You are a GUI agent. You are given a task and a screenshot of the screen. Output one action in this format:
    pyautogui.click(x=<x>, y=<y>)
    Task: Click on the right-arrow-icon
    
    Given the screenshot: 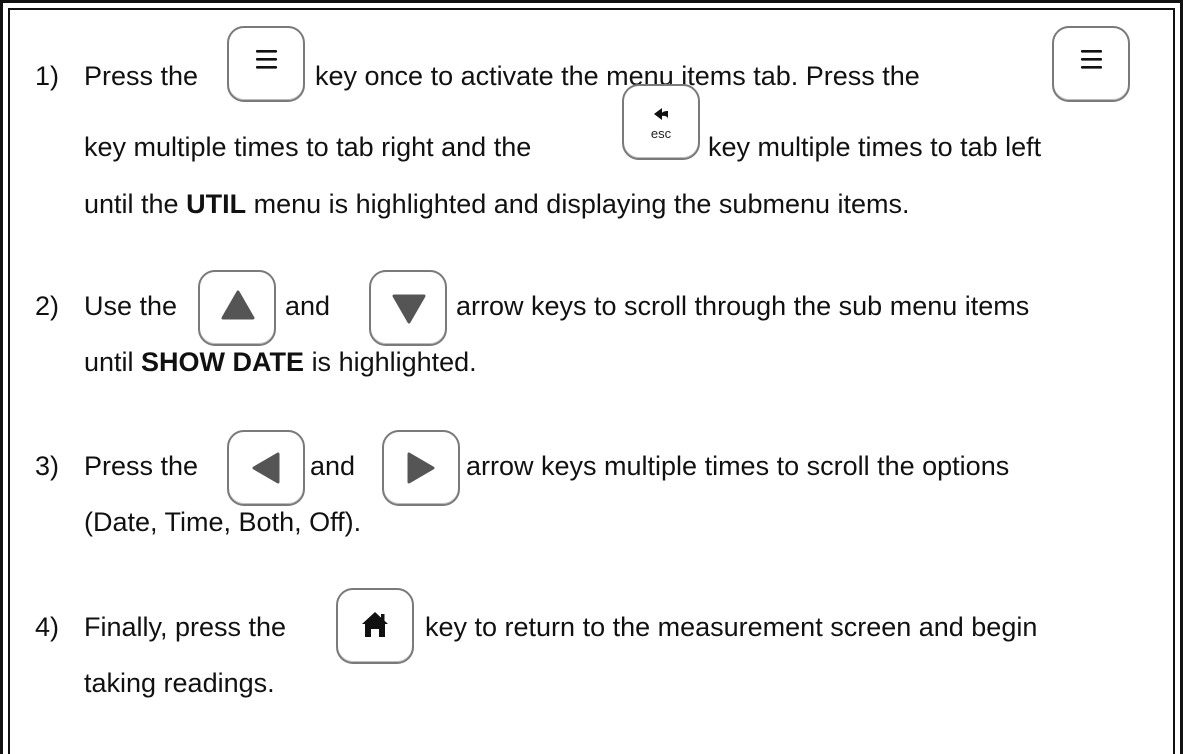 What is the action you would take?
    pyautogui.click(x=421, y=468)
    